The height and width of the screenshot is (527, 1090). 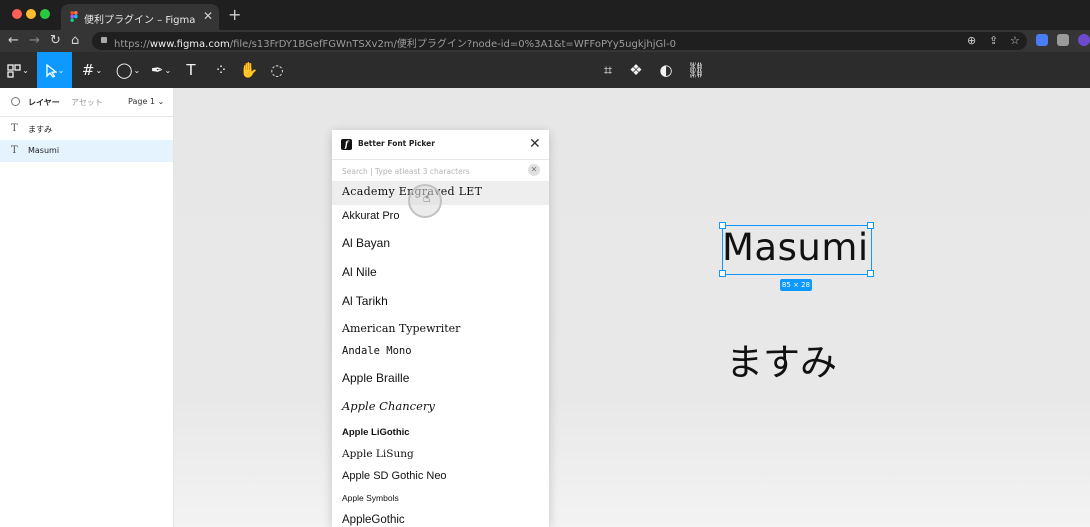 I want to click on font-item-apple-chancery: Apple Chancery, so click(x=440, y=408).